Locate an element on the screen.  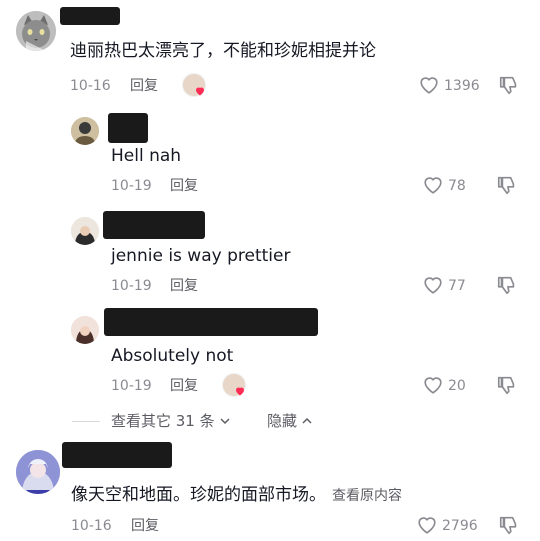
comment-text: 迪丽热巴太漂亮了，不能和珍妮相提并论 is located at coordinates (223, 51).